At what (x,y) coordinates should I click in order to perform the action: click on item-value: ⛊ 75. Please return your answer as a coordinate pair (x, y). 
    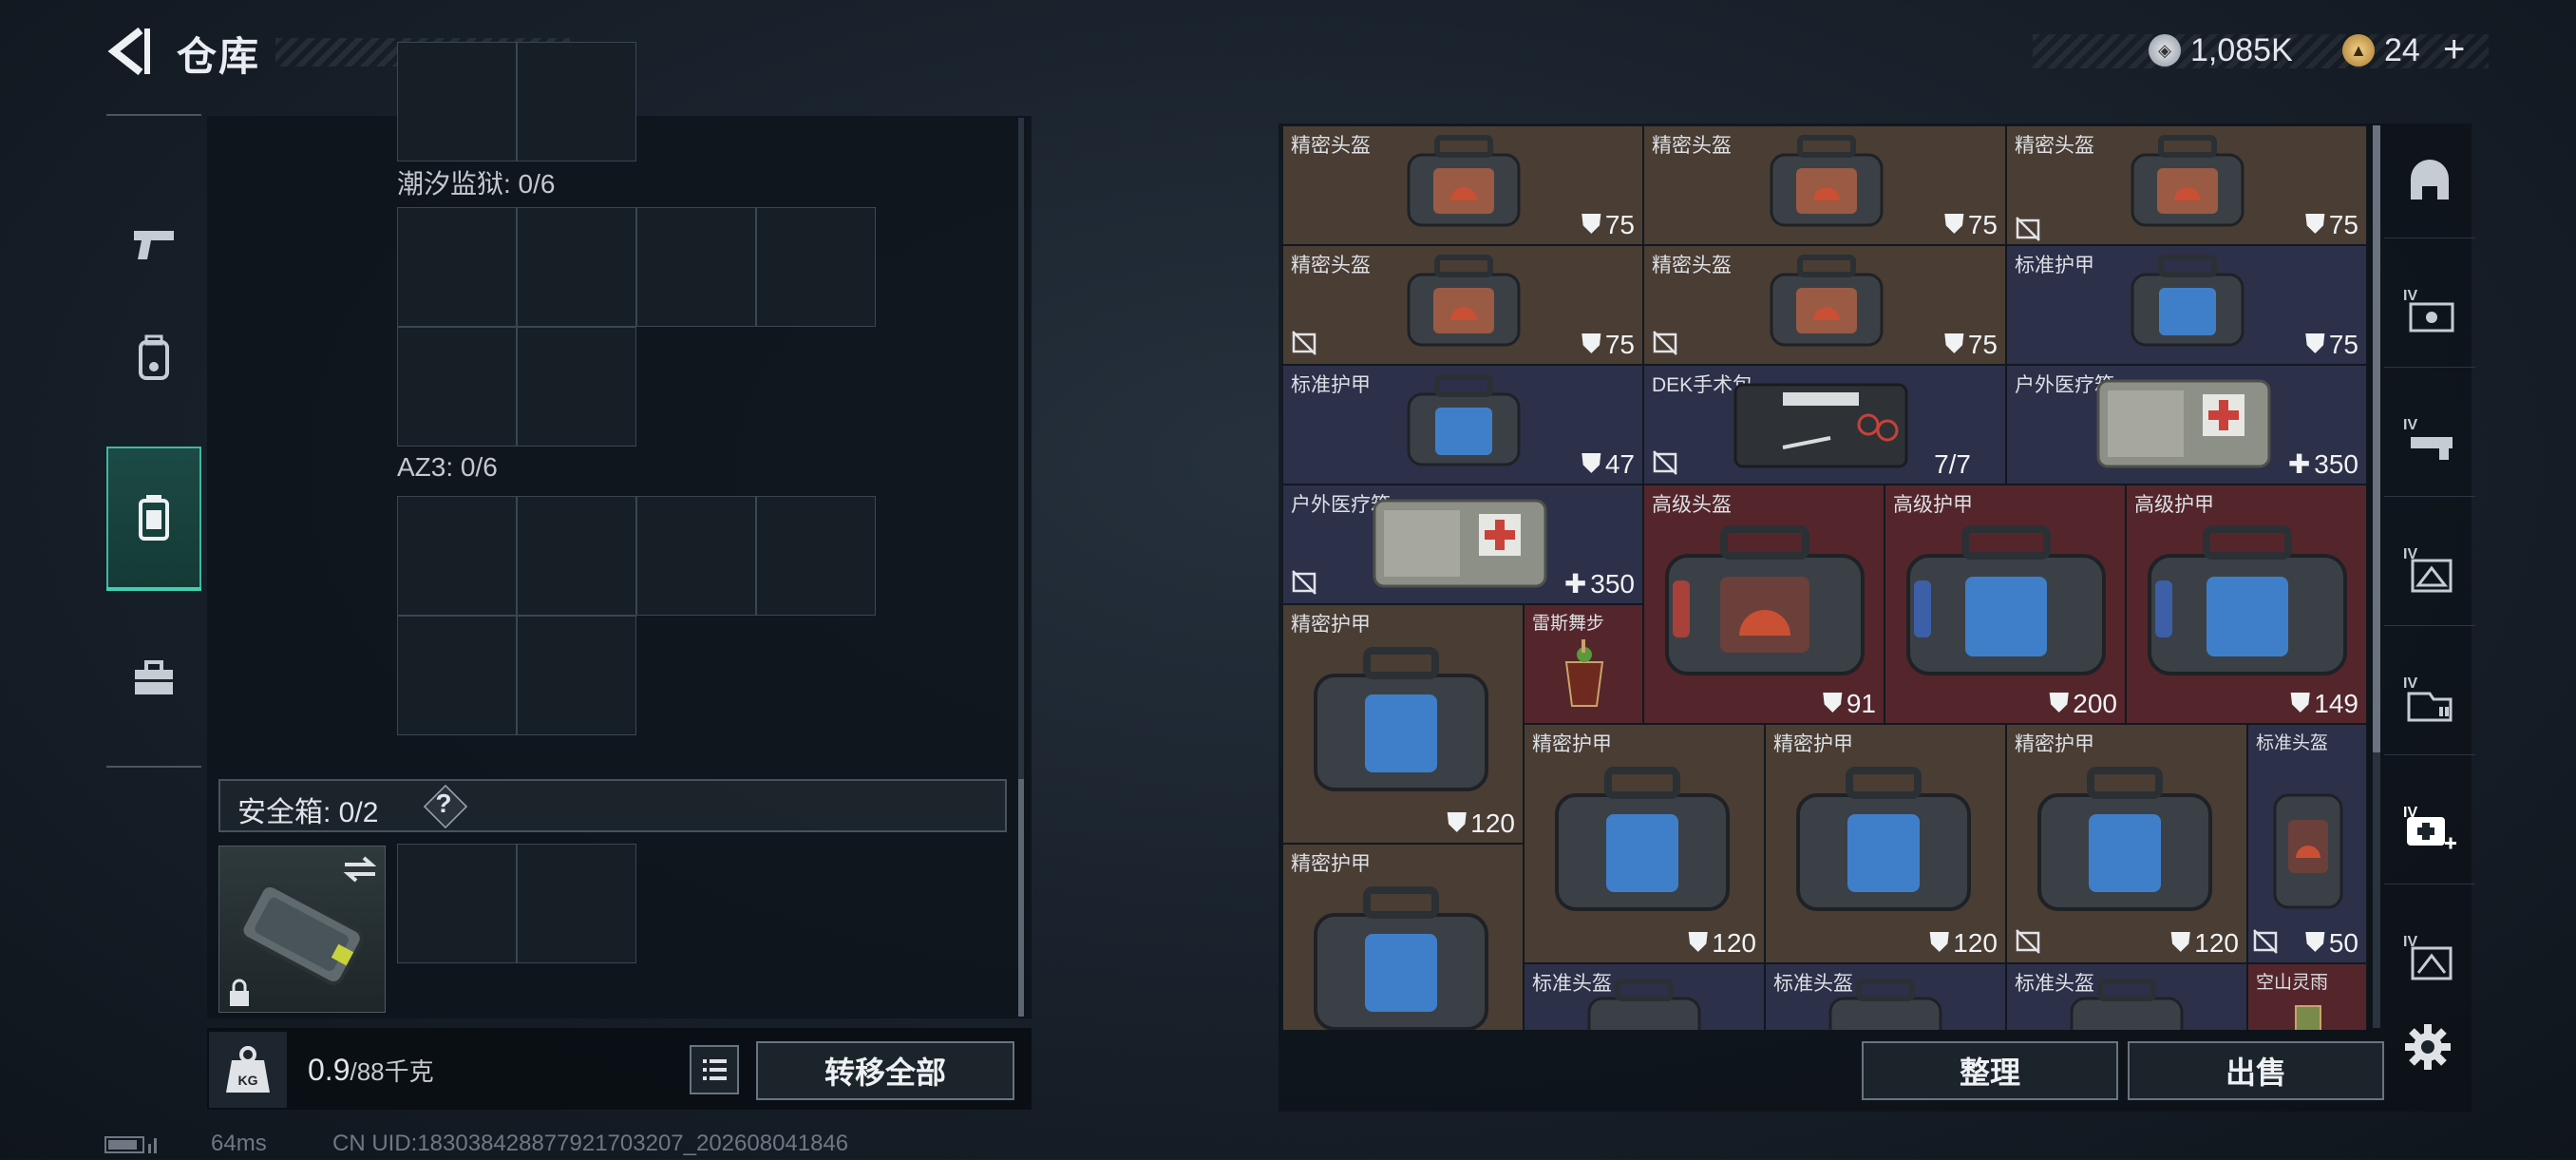
    Looking at the image, I should click on (1608, 344).